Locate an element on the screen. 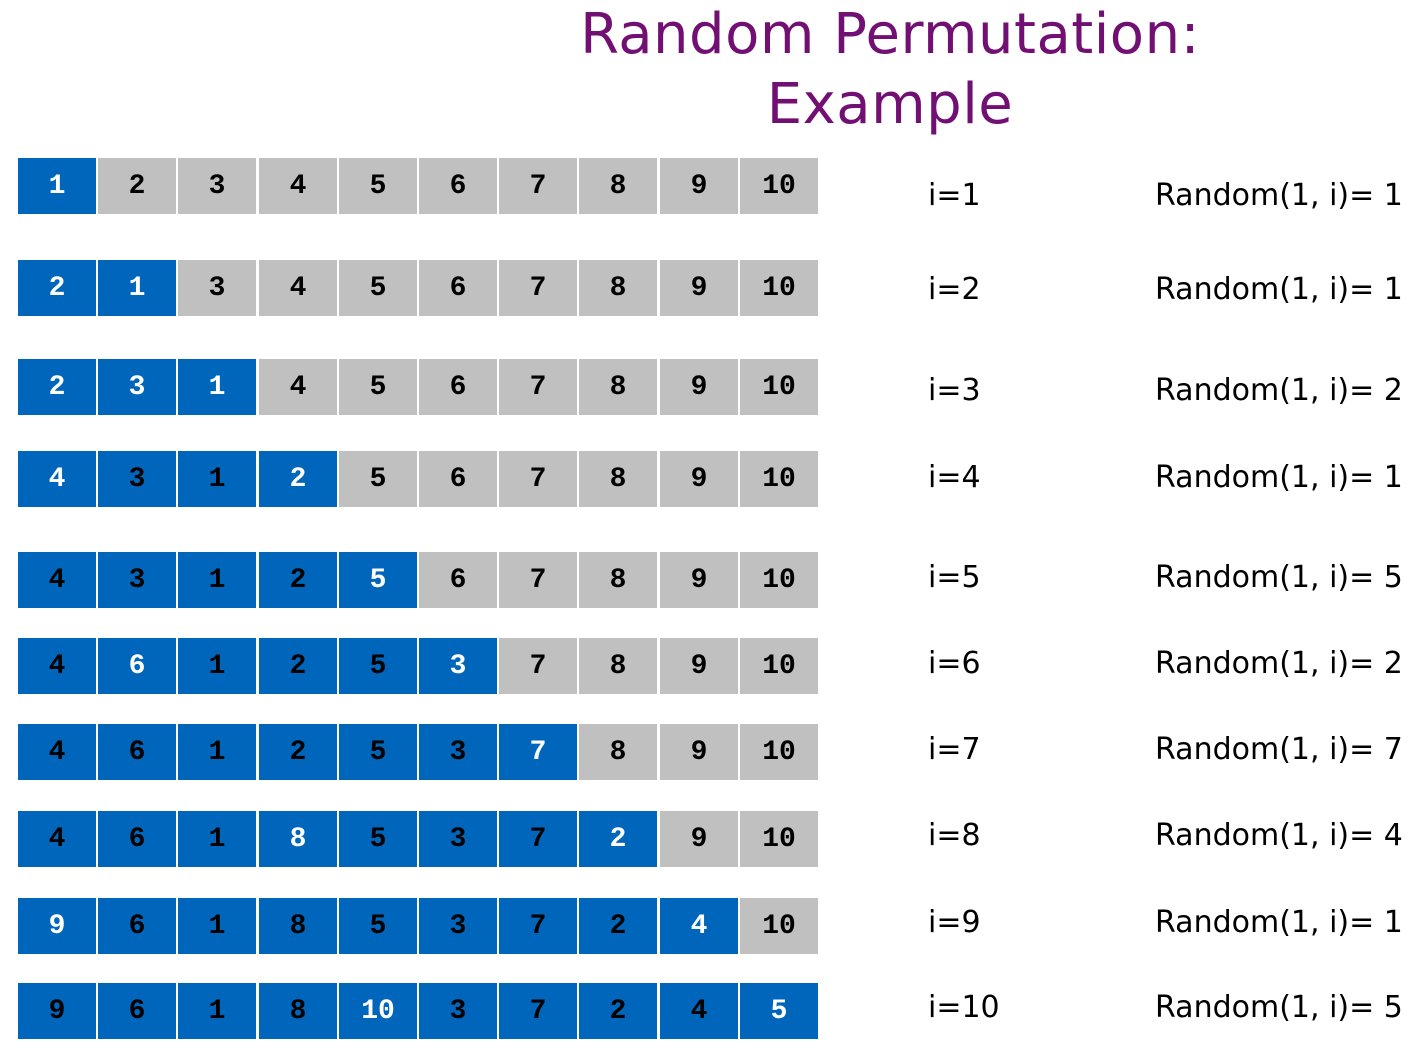  random-value-label: Random(1, i)= 7 is located at coordinates (1279, 749).